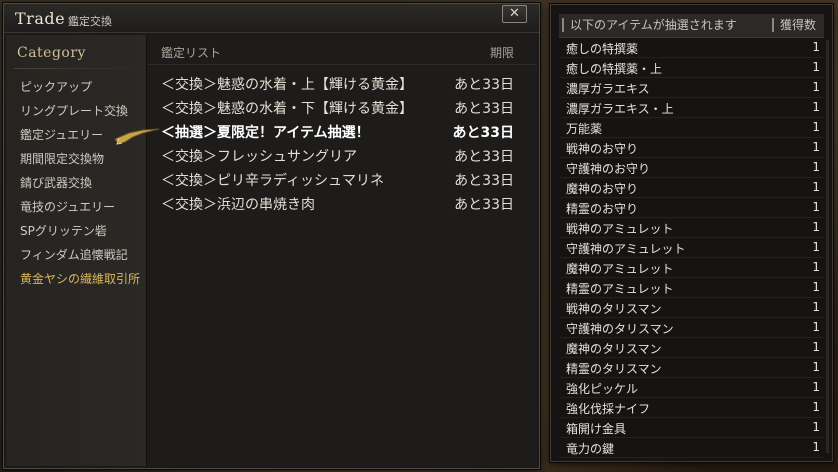 Image resolution: width=838 pixels, height=472 pixels. What do you see at coordinates (691, 348) in the screenshot?
I see `lottery-row: 魔神のタリスマン 1` at bounding box center [691, 348].